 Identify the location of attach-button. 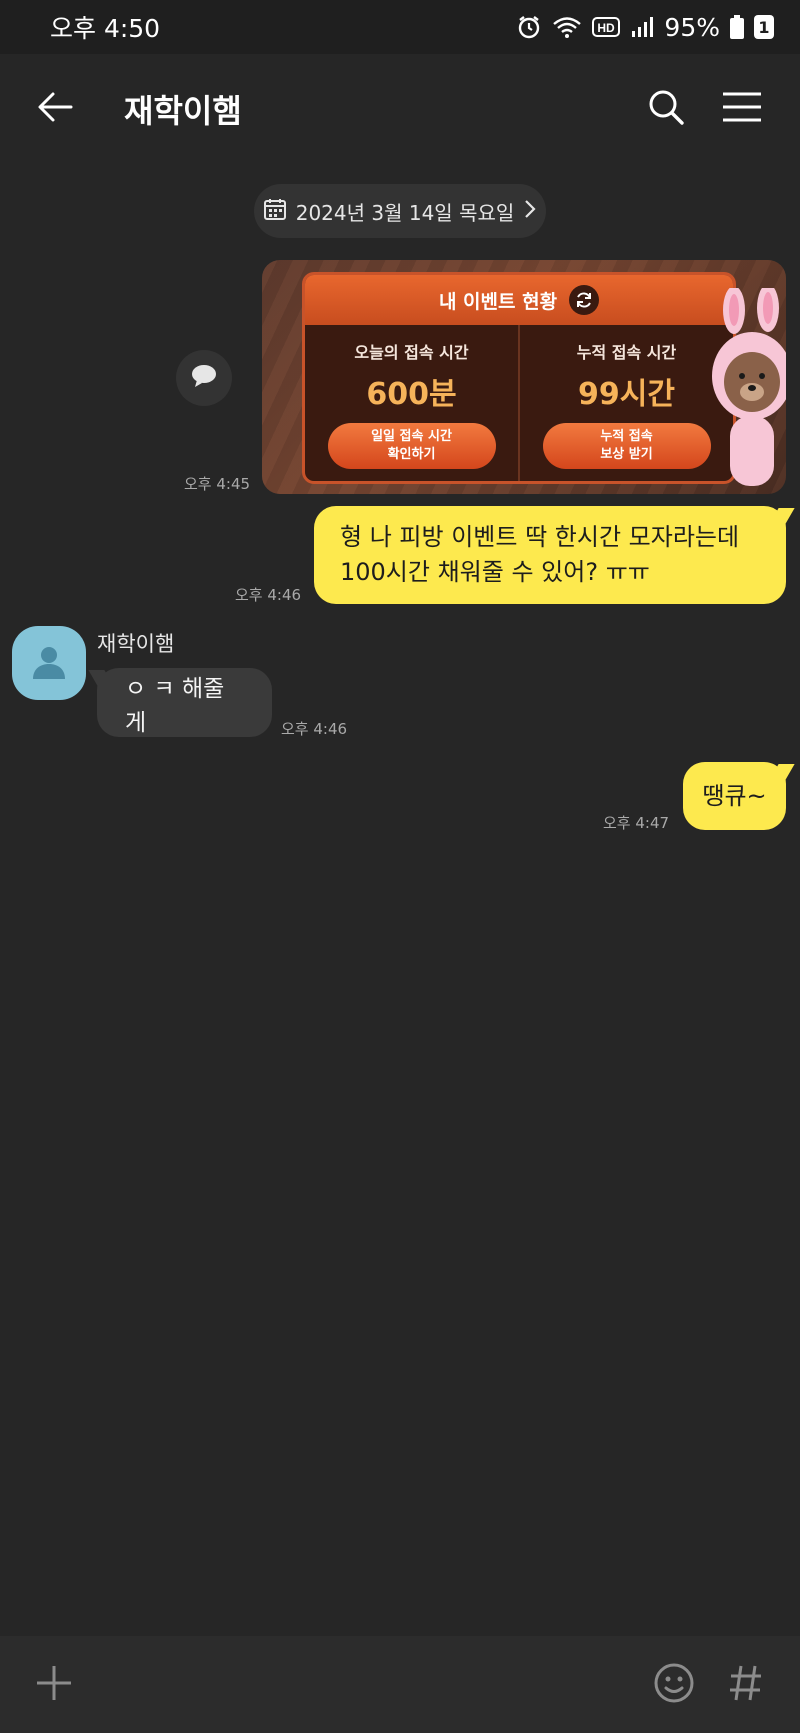
(54, 1685).